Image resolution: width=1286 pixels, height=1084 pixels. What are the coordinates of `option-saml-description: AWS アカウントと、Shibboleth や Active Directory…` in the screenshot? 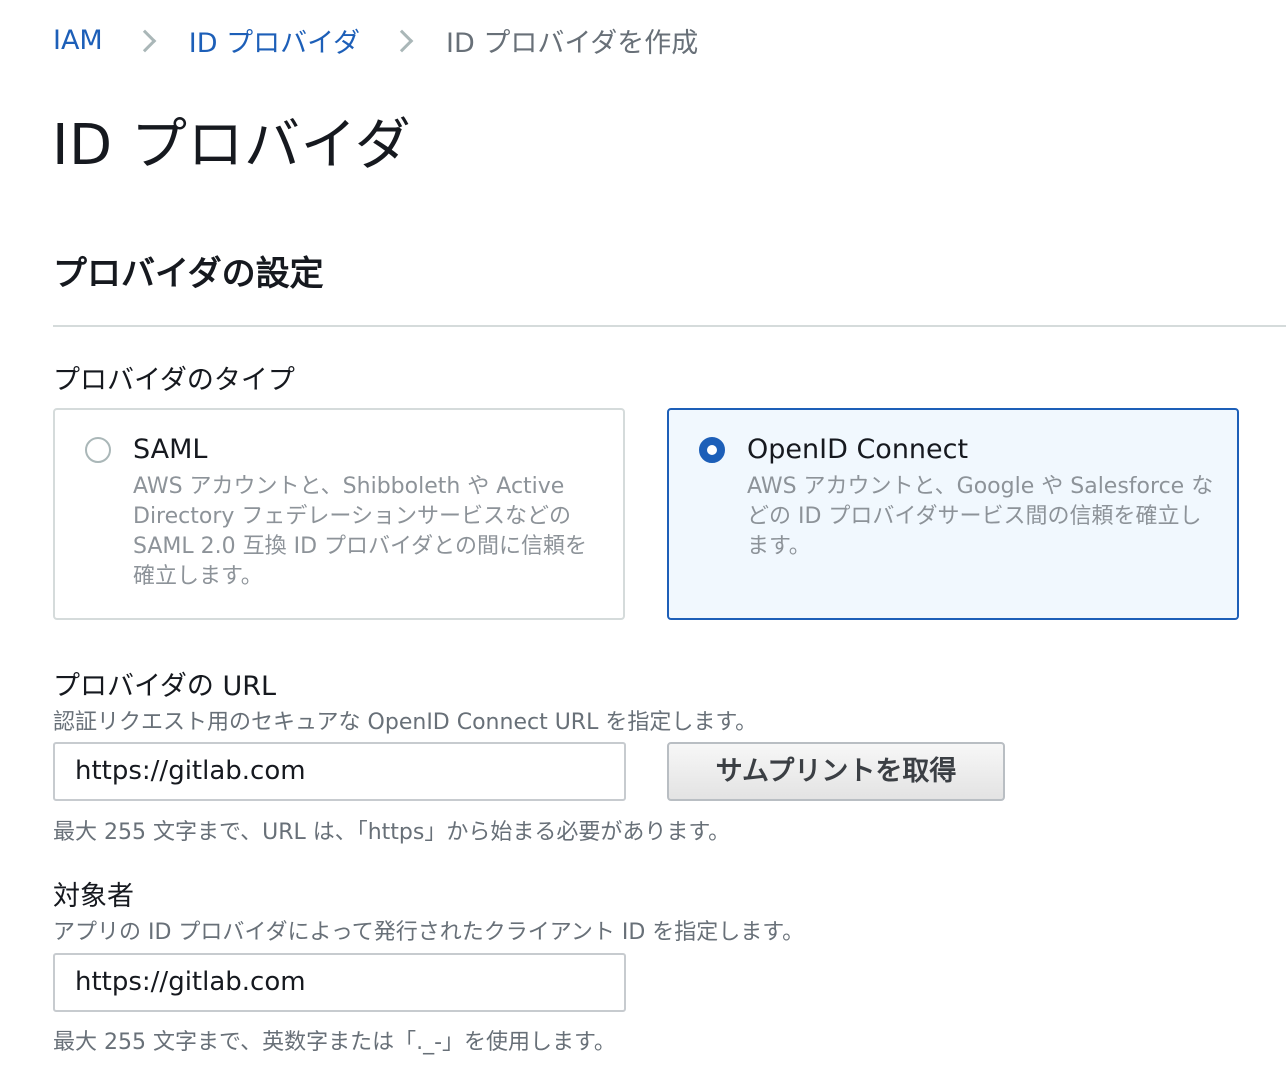 It's located at (360, 531).